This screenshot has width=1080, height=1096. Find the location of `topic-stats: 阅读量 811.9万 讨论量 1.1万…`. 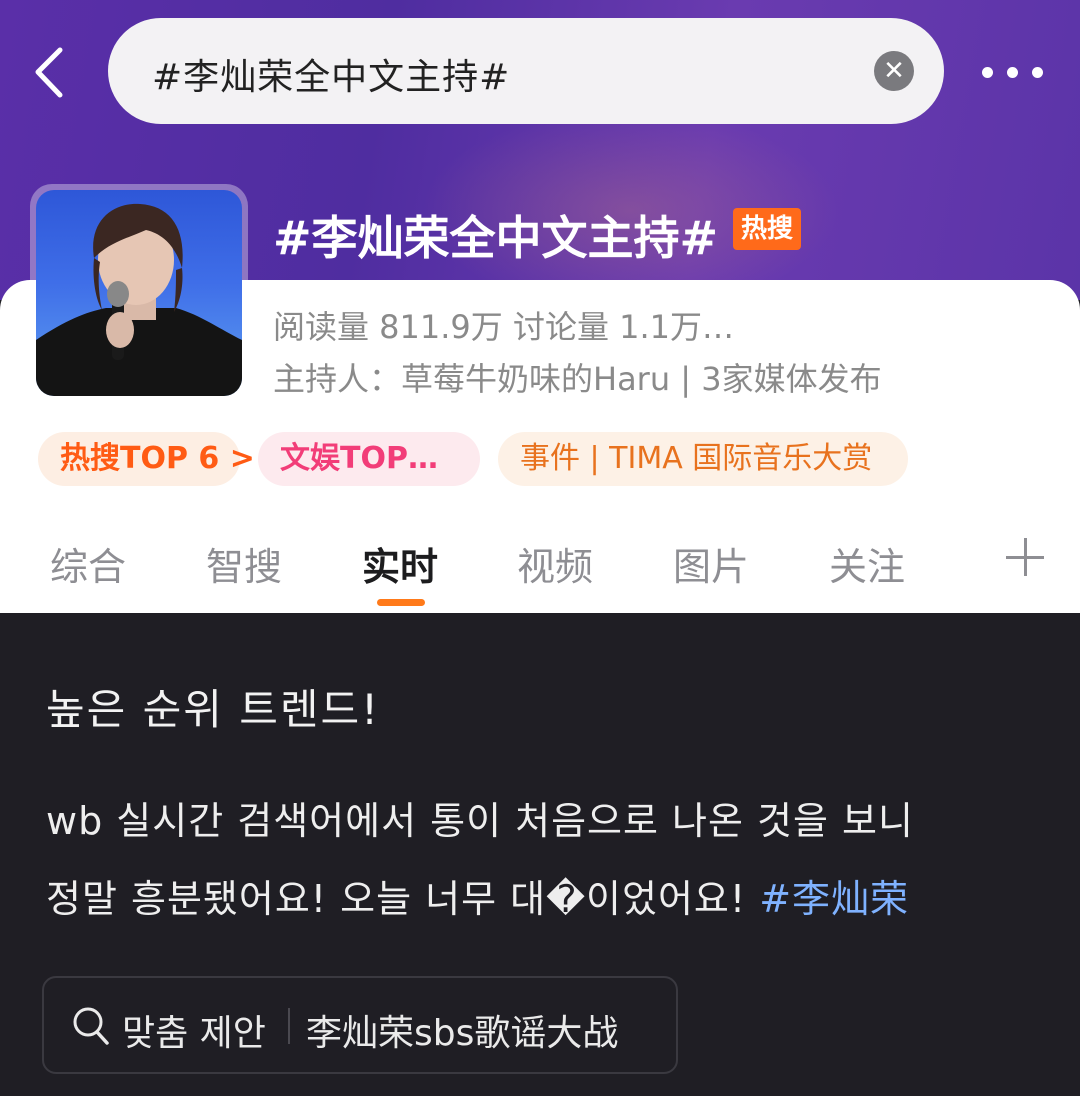

topic-stats: 阅读量 811.9万 讨论量 1.1万… is located at coordinates (504, 327).